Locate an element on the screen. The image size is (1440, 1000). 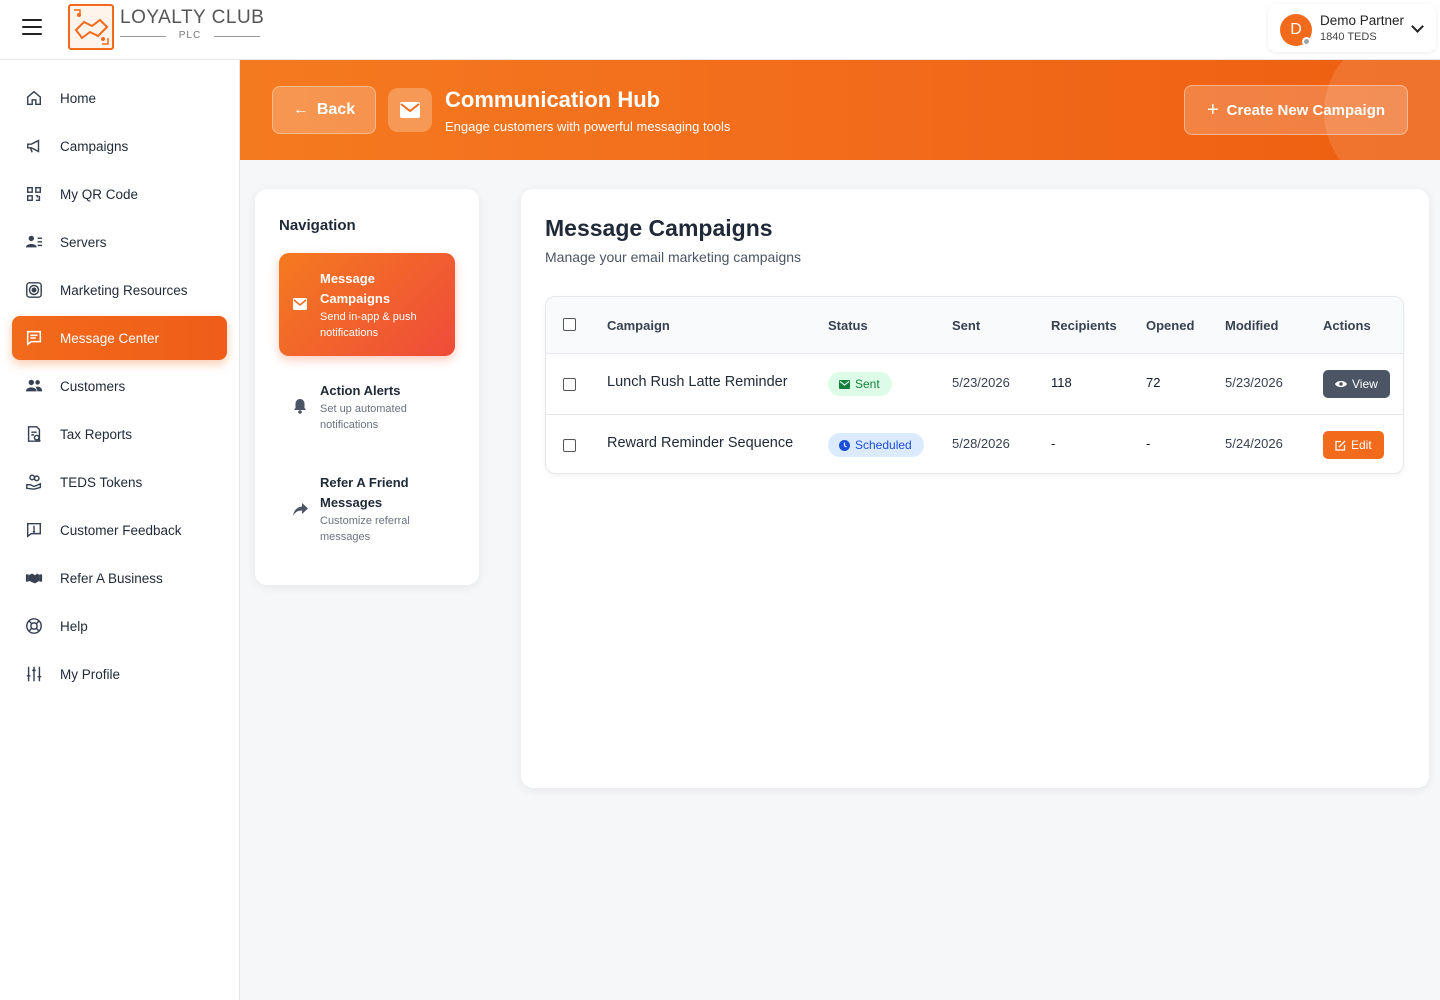
sidebar-item-customer-feedback: Customer Feedback is located at coordinates (119, 530).